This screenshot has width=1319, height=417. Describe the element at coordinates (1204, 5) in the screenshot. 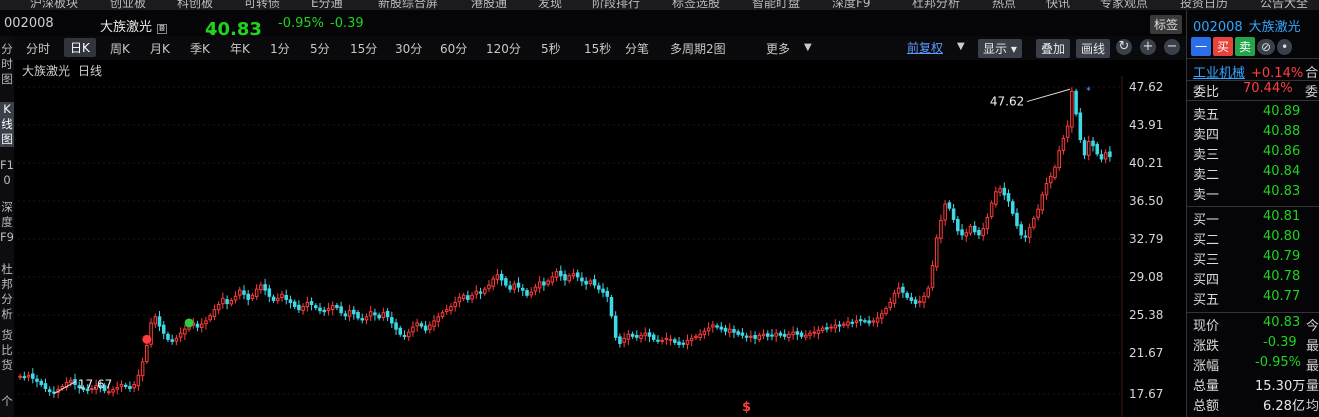

I see `top-nav-item: 投资日历` at that location.